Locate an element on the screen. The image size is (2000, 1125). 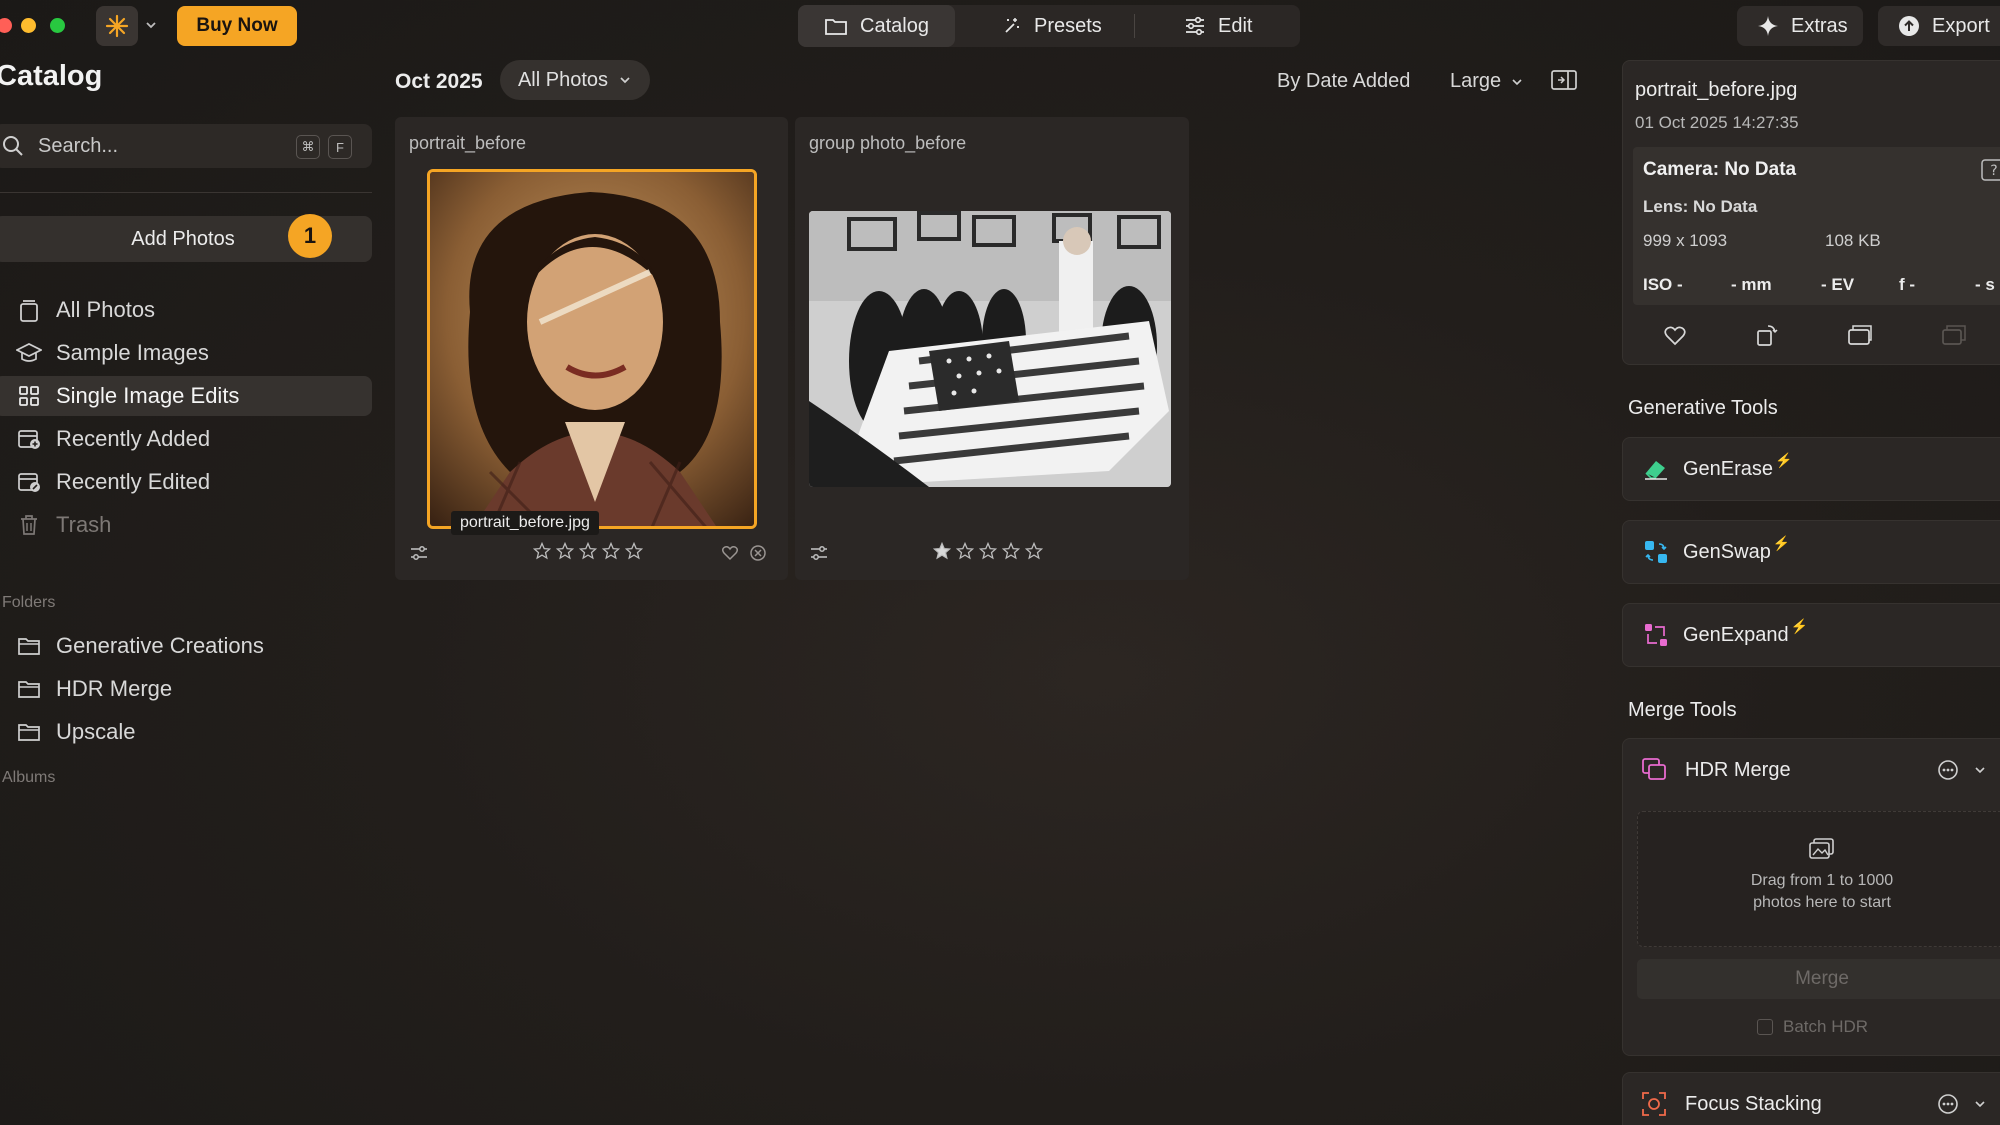
shortcut-f-key: F is located at coordinates (340, 147).